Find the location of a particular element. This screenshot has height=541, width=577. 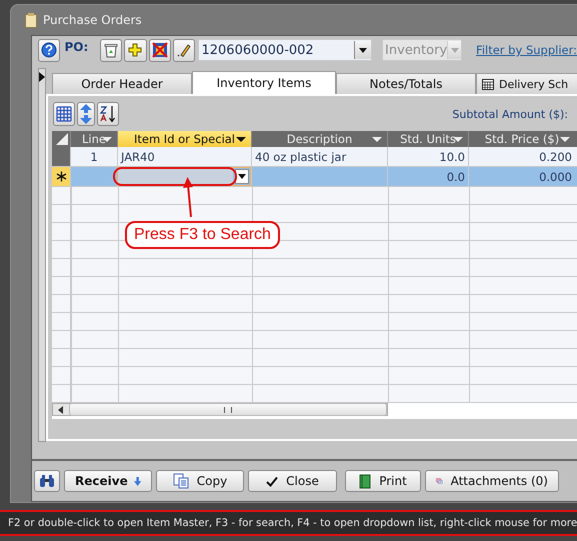

move-up-down-button is located at coordinates (86, 114).